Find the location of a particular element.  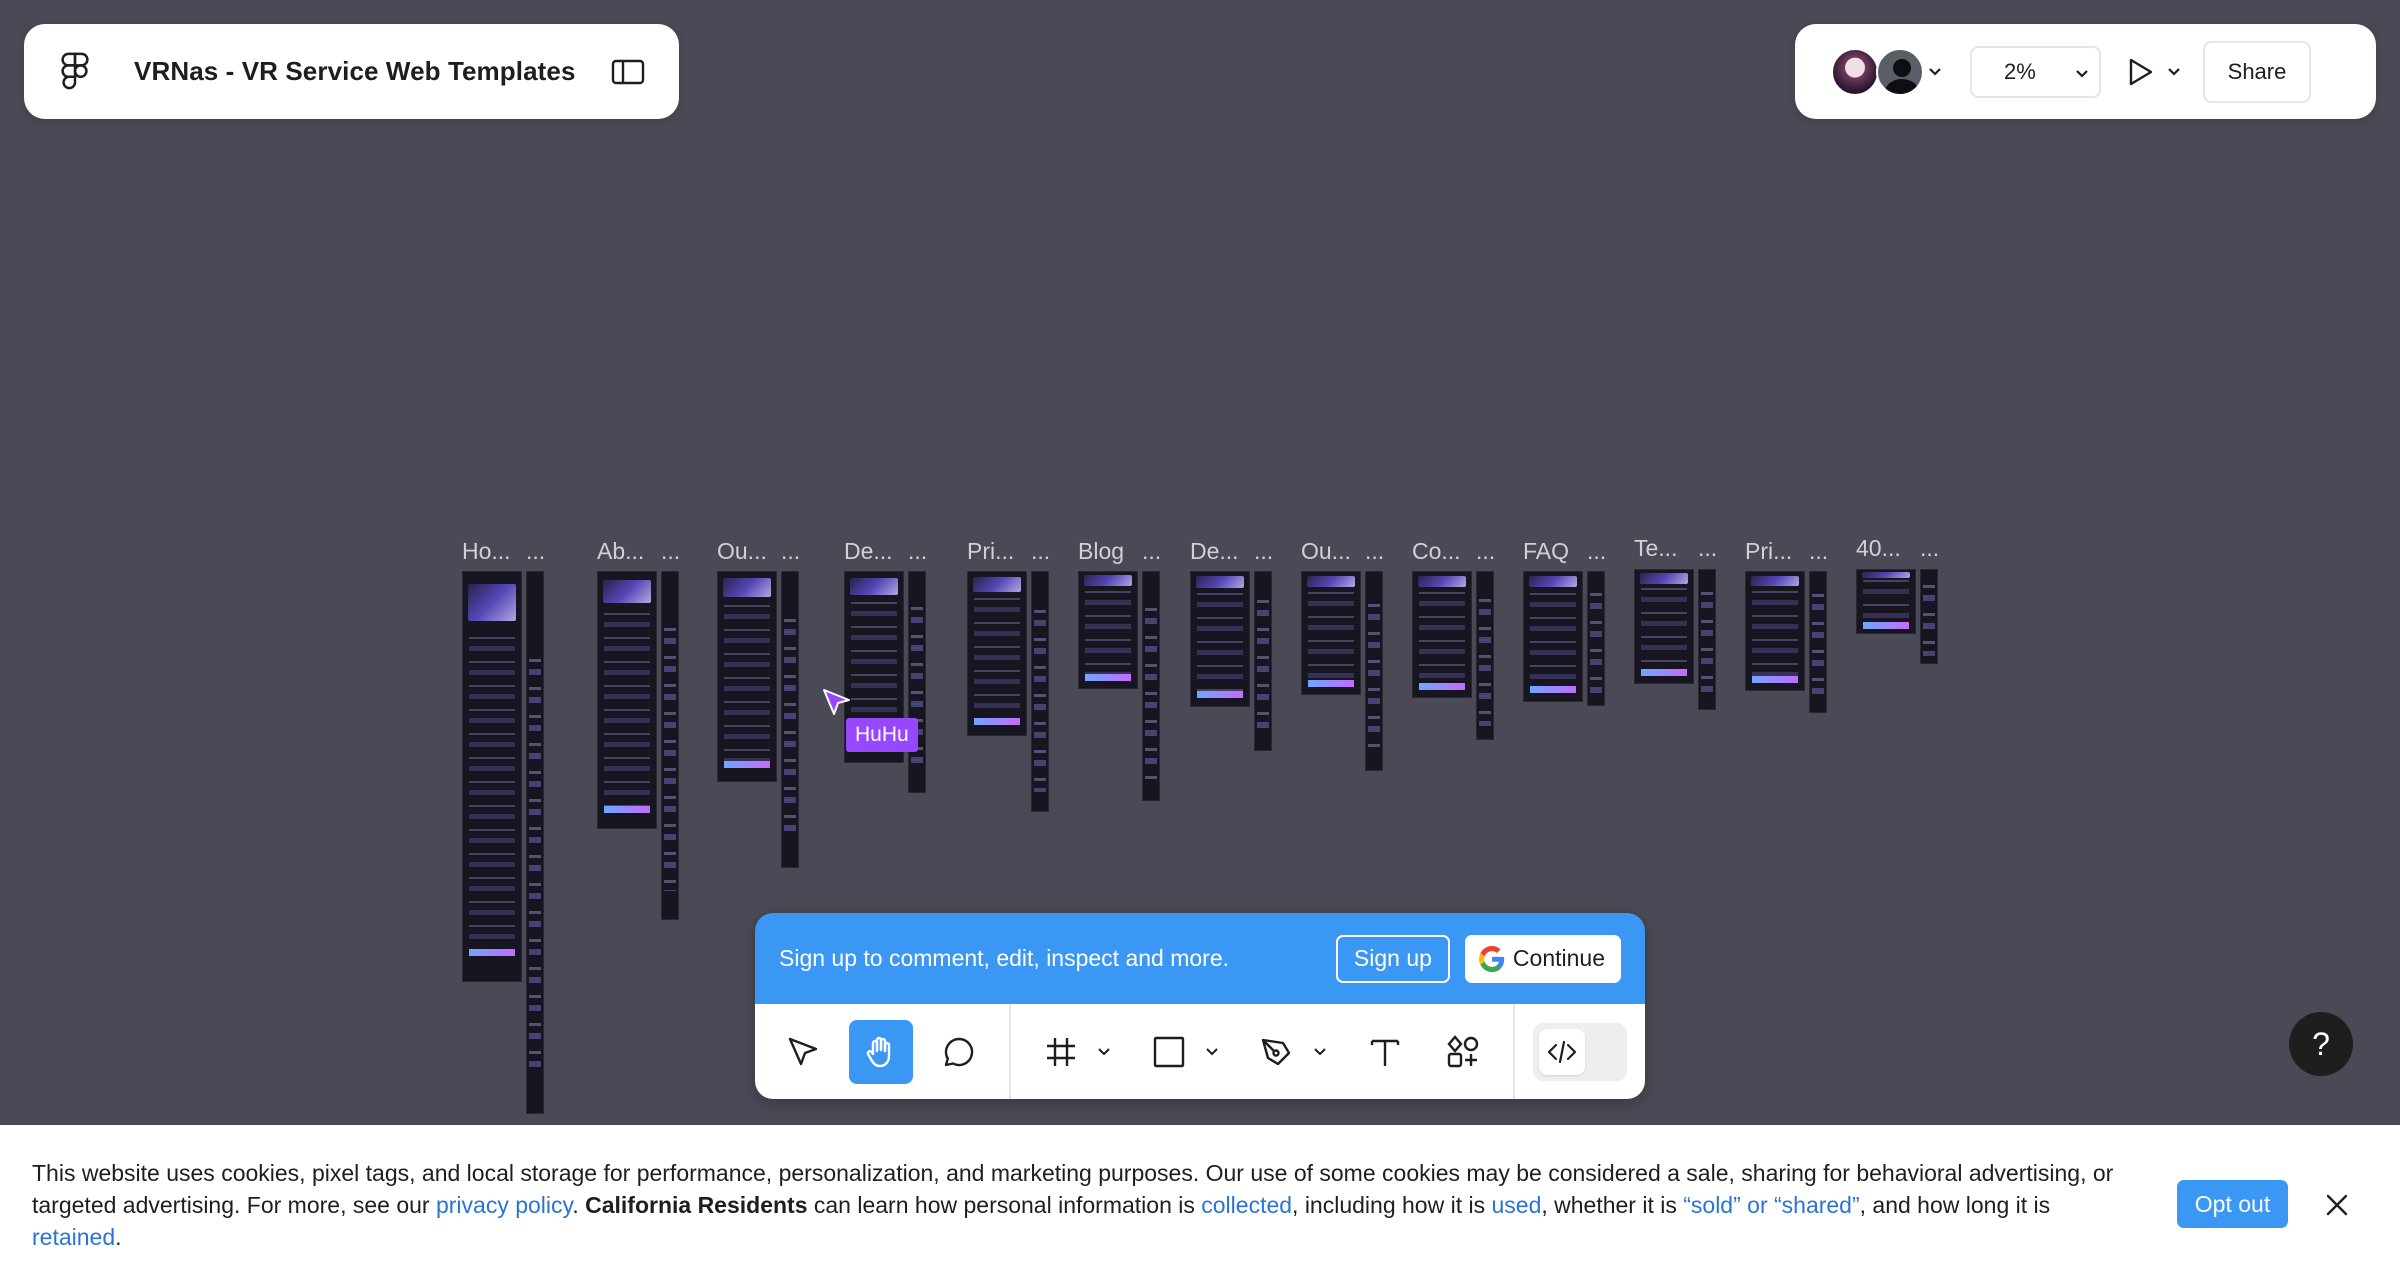

file-title: VRNas - VR Service Web Templates is located at coordinates (370, 71).